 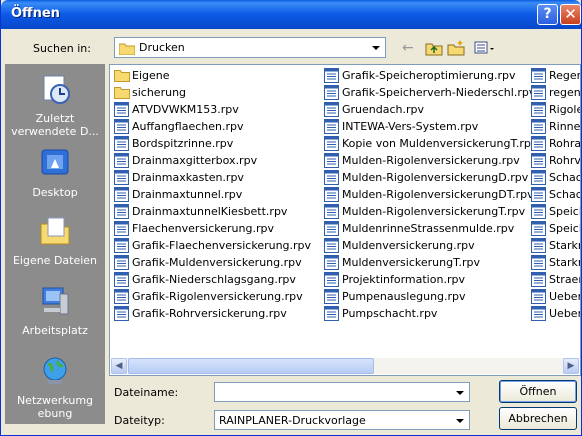 I want to click on file-item: Kopie von MuldenversickerungT.rpv, so click(x=430, y=143).